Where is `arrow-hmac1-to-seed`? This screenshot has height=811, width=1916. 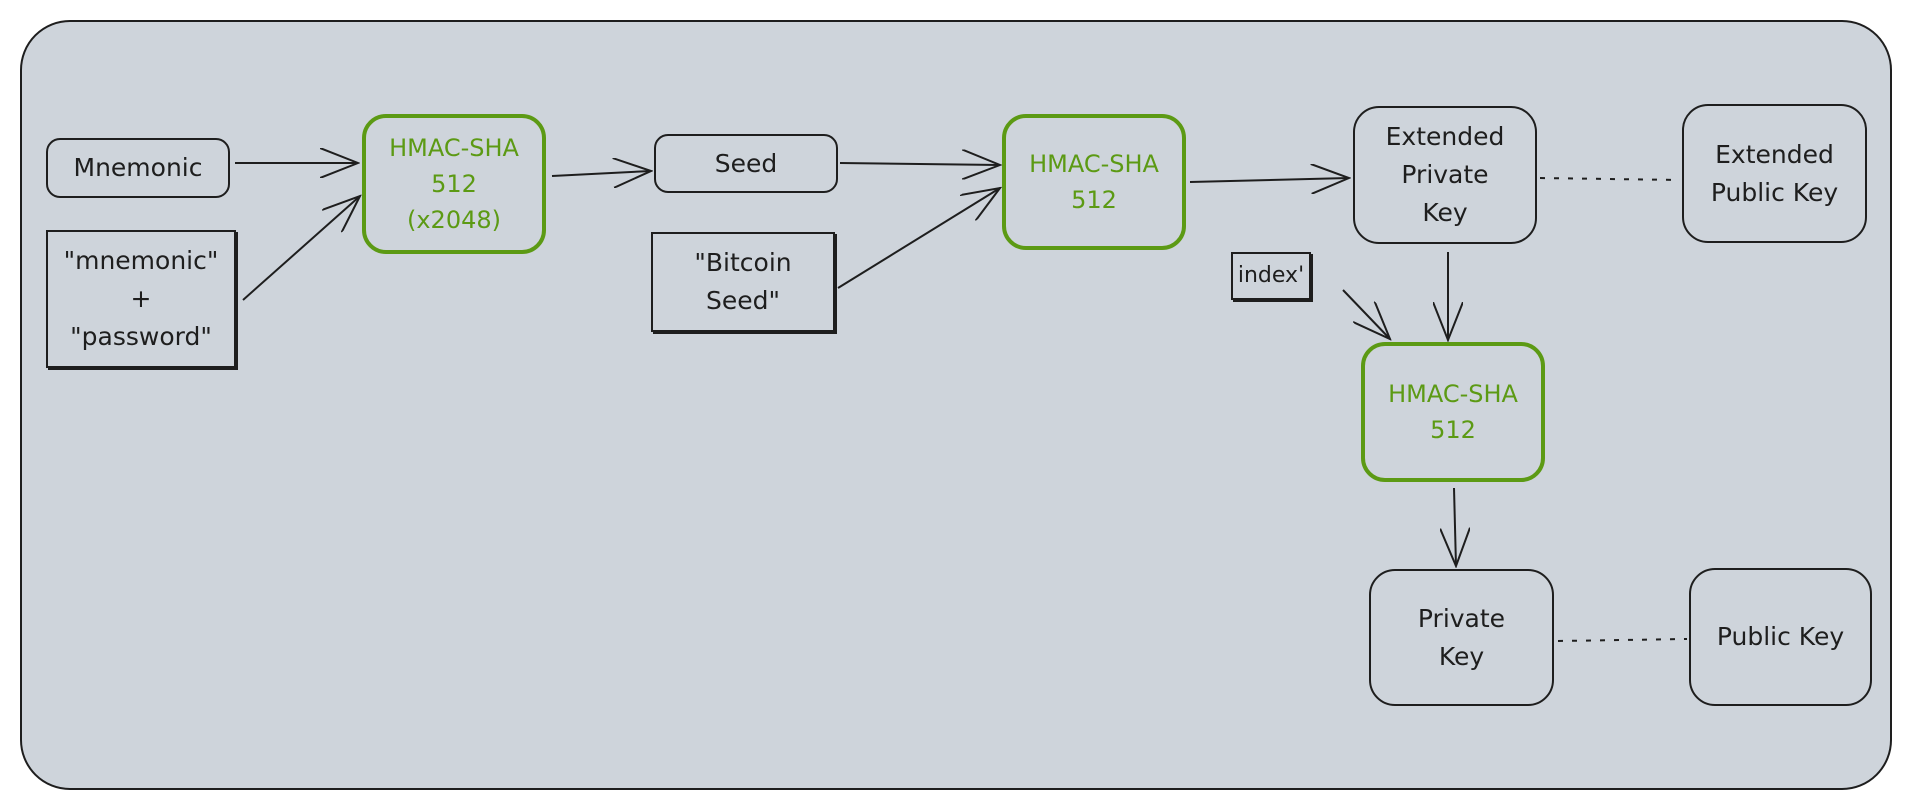 arrow-hmac1-to-seed is located at coordinates (601, 173).